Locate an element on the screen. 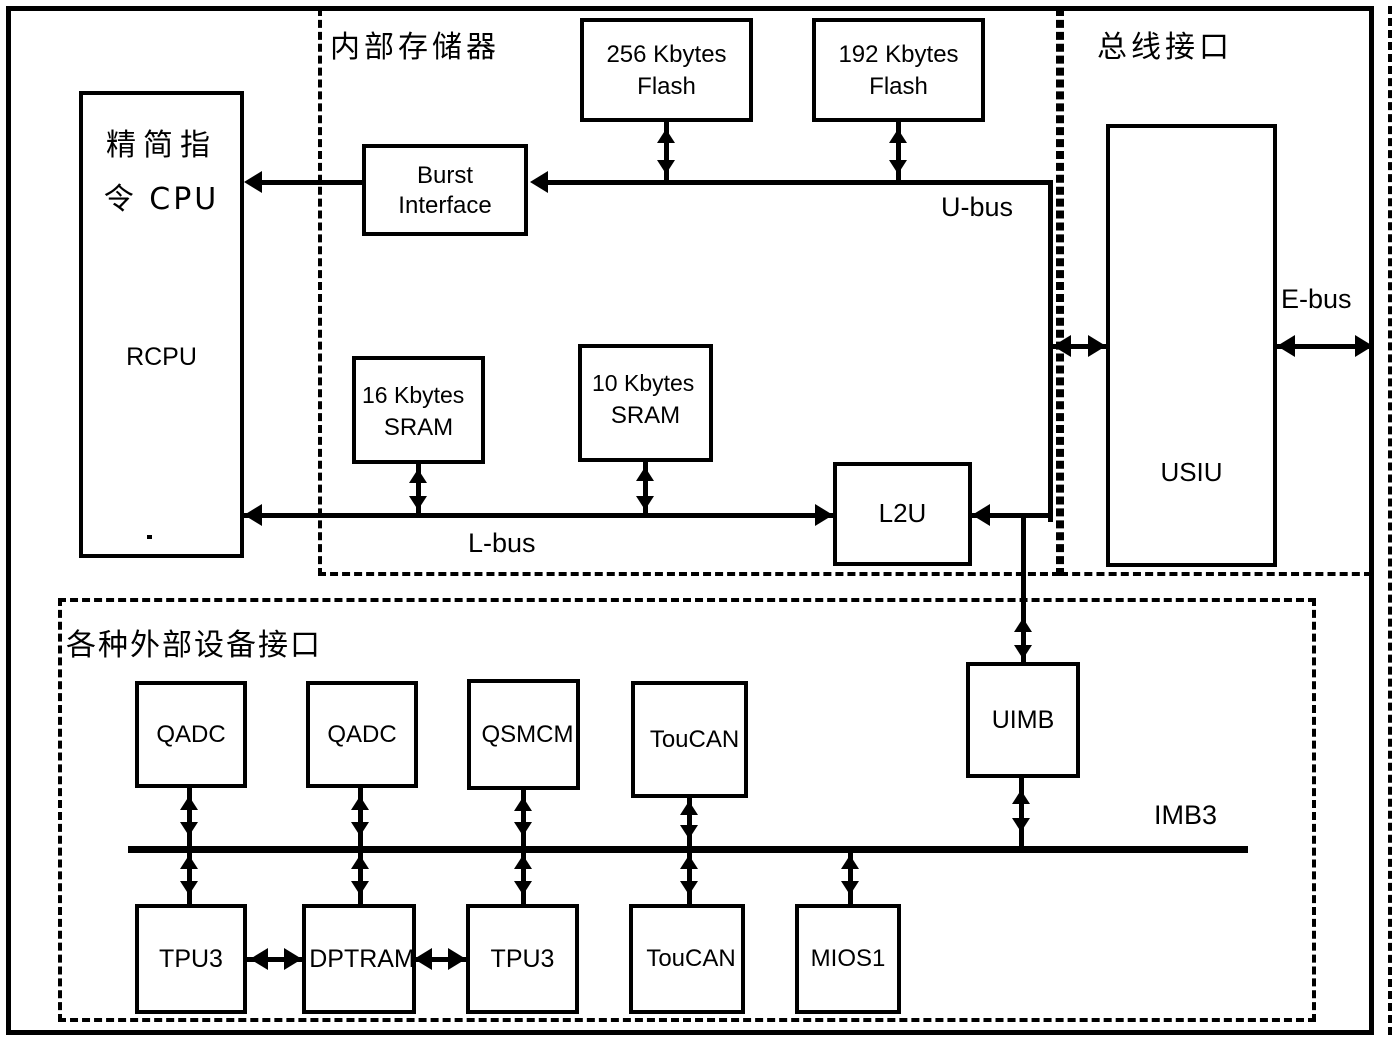 Image resolution: width=1399 pixels, height=1041 pixels. block-mios1: MIOS1 is located at coordinates (848, 959).